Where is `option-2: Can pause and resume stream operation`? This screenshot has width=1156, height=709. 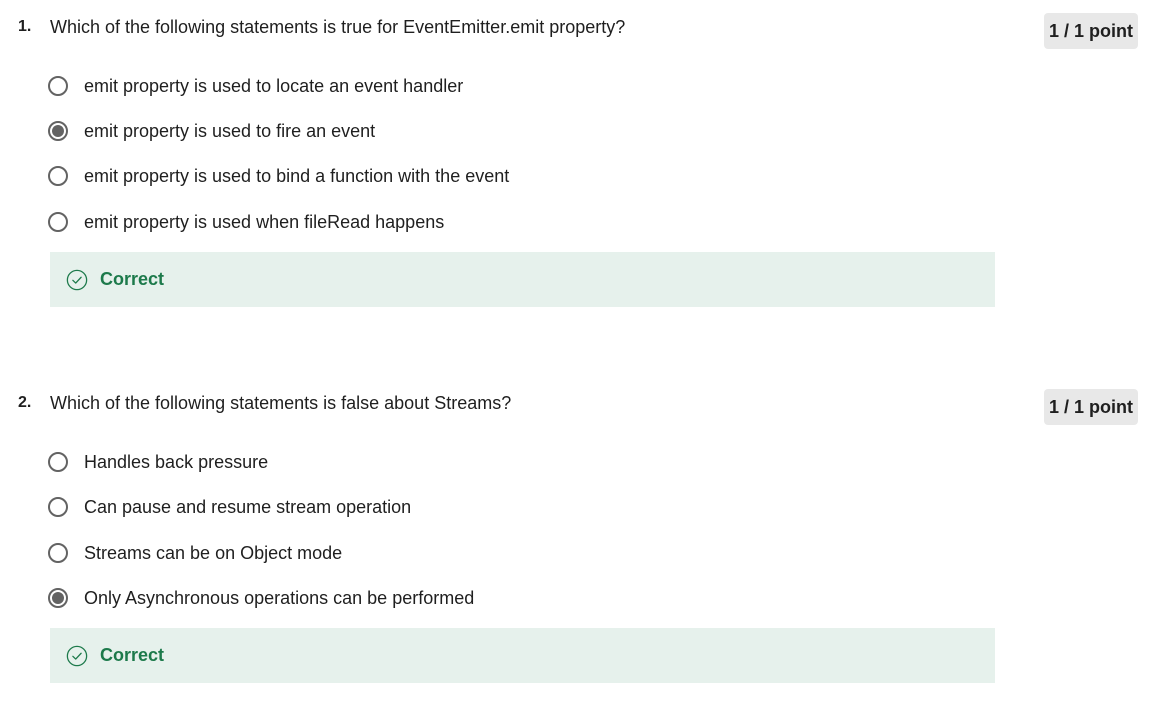 option-2: Can pause and resume stream operation is located at coordinates (229, 507).